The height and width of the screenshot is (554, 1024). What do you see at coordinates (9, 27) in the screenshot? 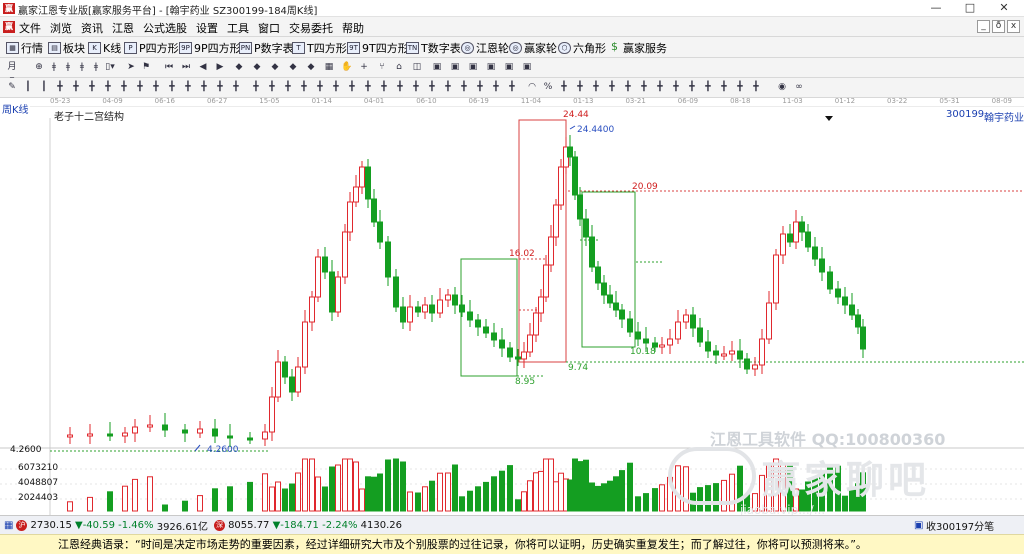
I see `app-menu-logo-icon: 赢` at bounding box center [9, 27].